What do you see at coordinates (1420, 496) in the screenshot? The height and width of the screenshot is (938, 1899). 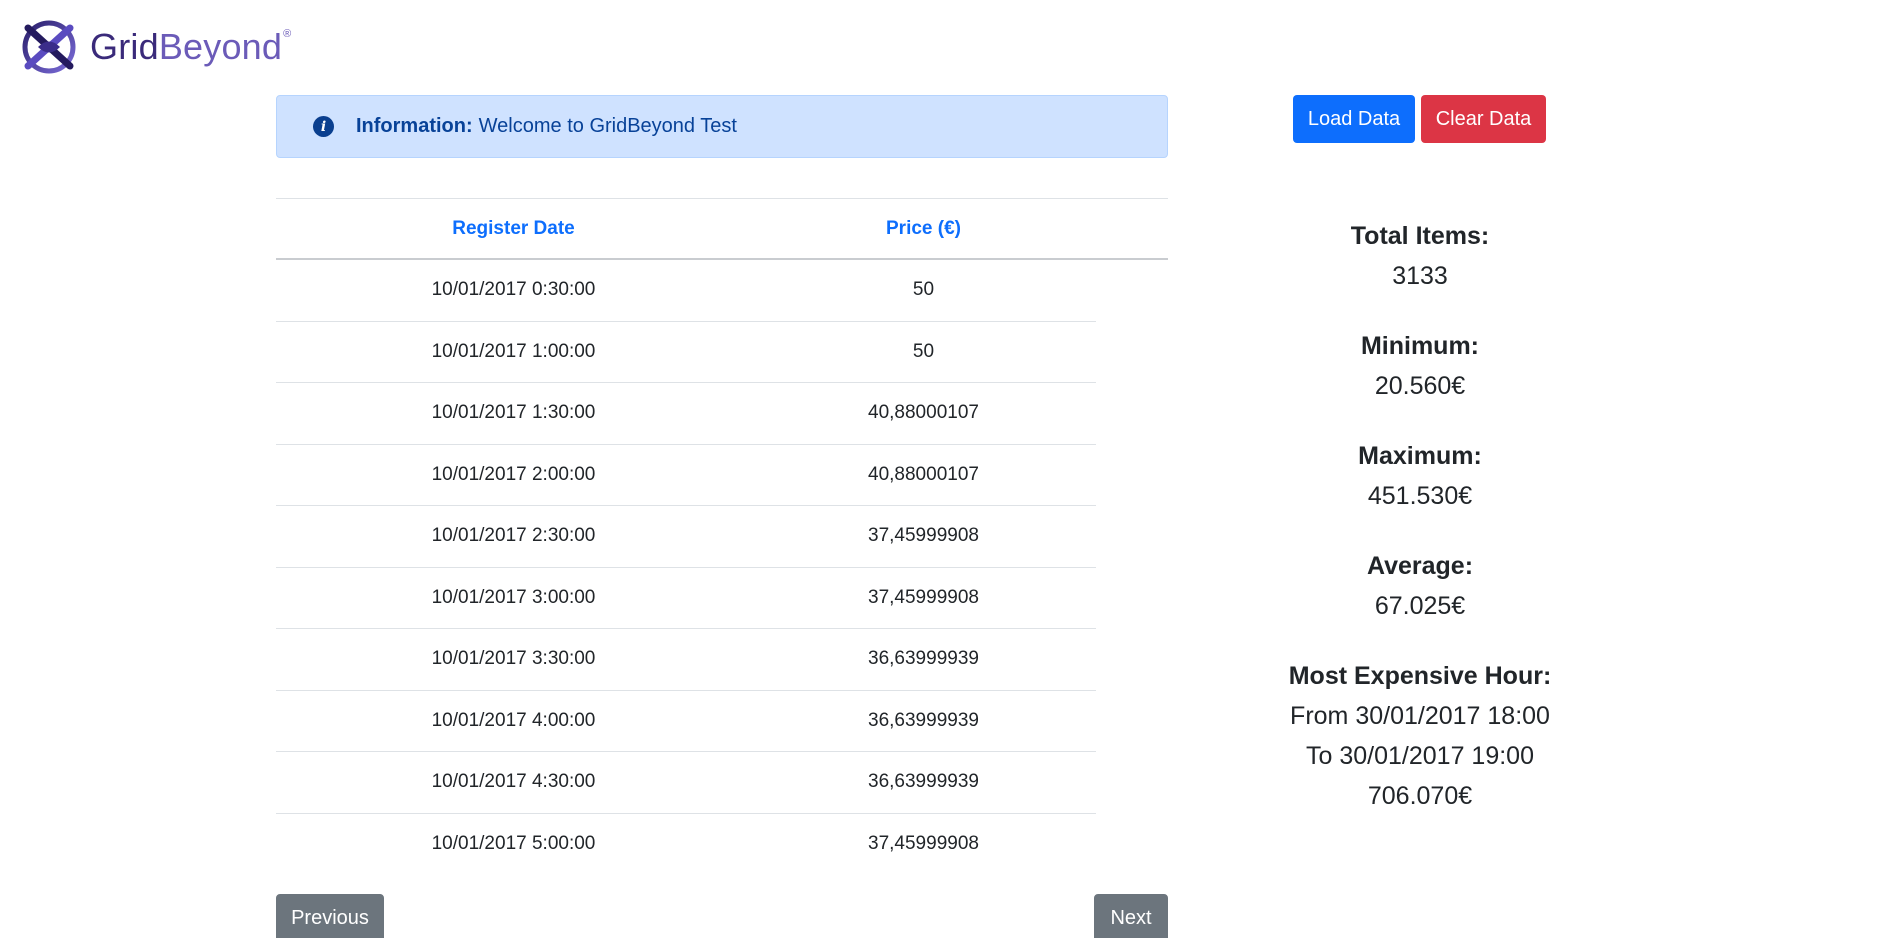 I see `stat-maximum-value: 451.530€` at bounding box center [1420, 496].